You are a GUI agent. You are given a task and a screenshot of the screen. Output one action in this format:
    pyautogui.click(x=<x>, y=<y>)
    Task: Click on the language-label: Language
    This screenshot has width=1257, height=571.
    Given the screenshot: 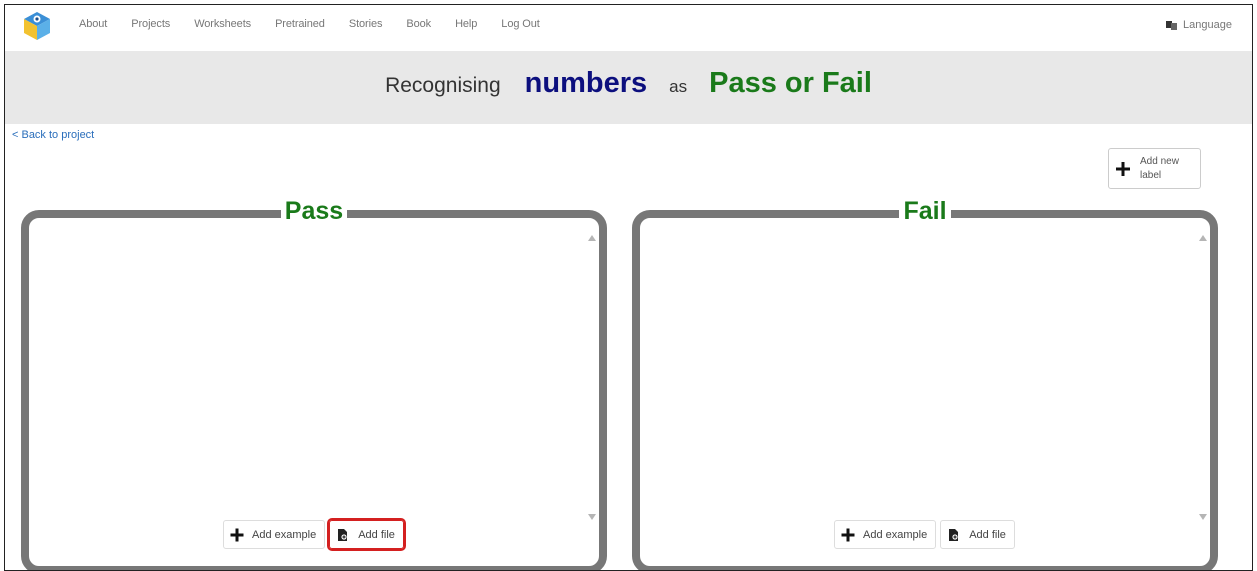 What is the action you would take?
    pyautogui.click(x=1207, y=25)
    